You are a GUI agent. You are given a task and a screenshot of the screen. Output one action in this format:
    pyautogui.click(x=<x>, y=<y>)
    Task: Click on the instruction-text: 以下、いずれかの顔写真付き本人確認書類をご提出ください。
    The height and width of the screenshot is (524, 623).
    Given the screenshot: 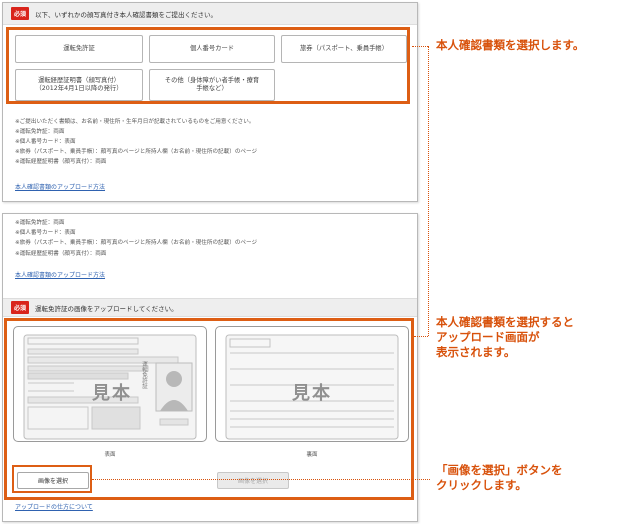 What is the action you would take?
    pyautogui.click(x=126, y=14)
    